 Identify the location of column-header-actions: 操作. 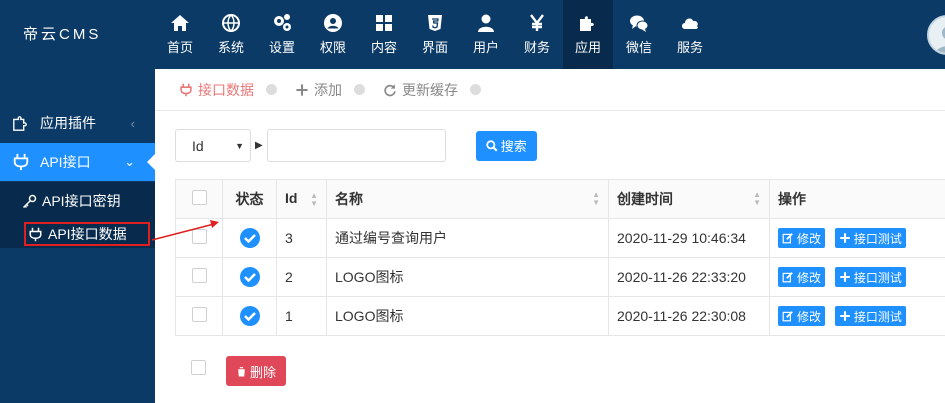
(857, 199).